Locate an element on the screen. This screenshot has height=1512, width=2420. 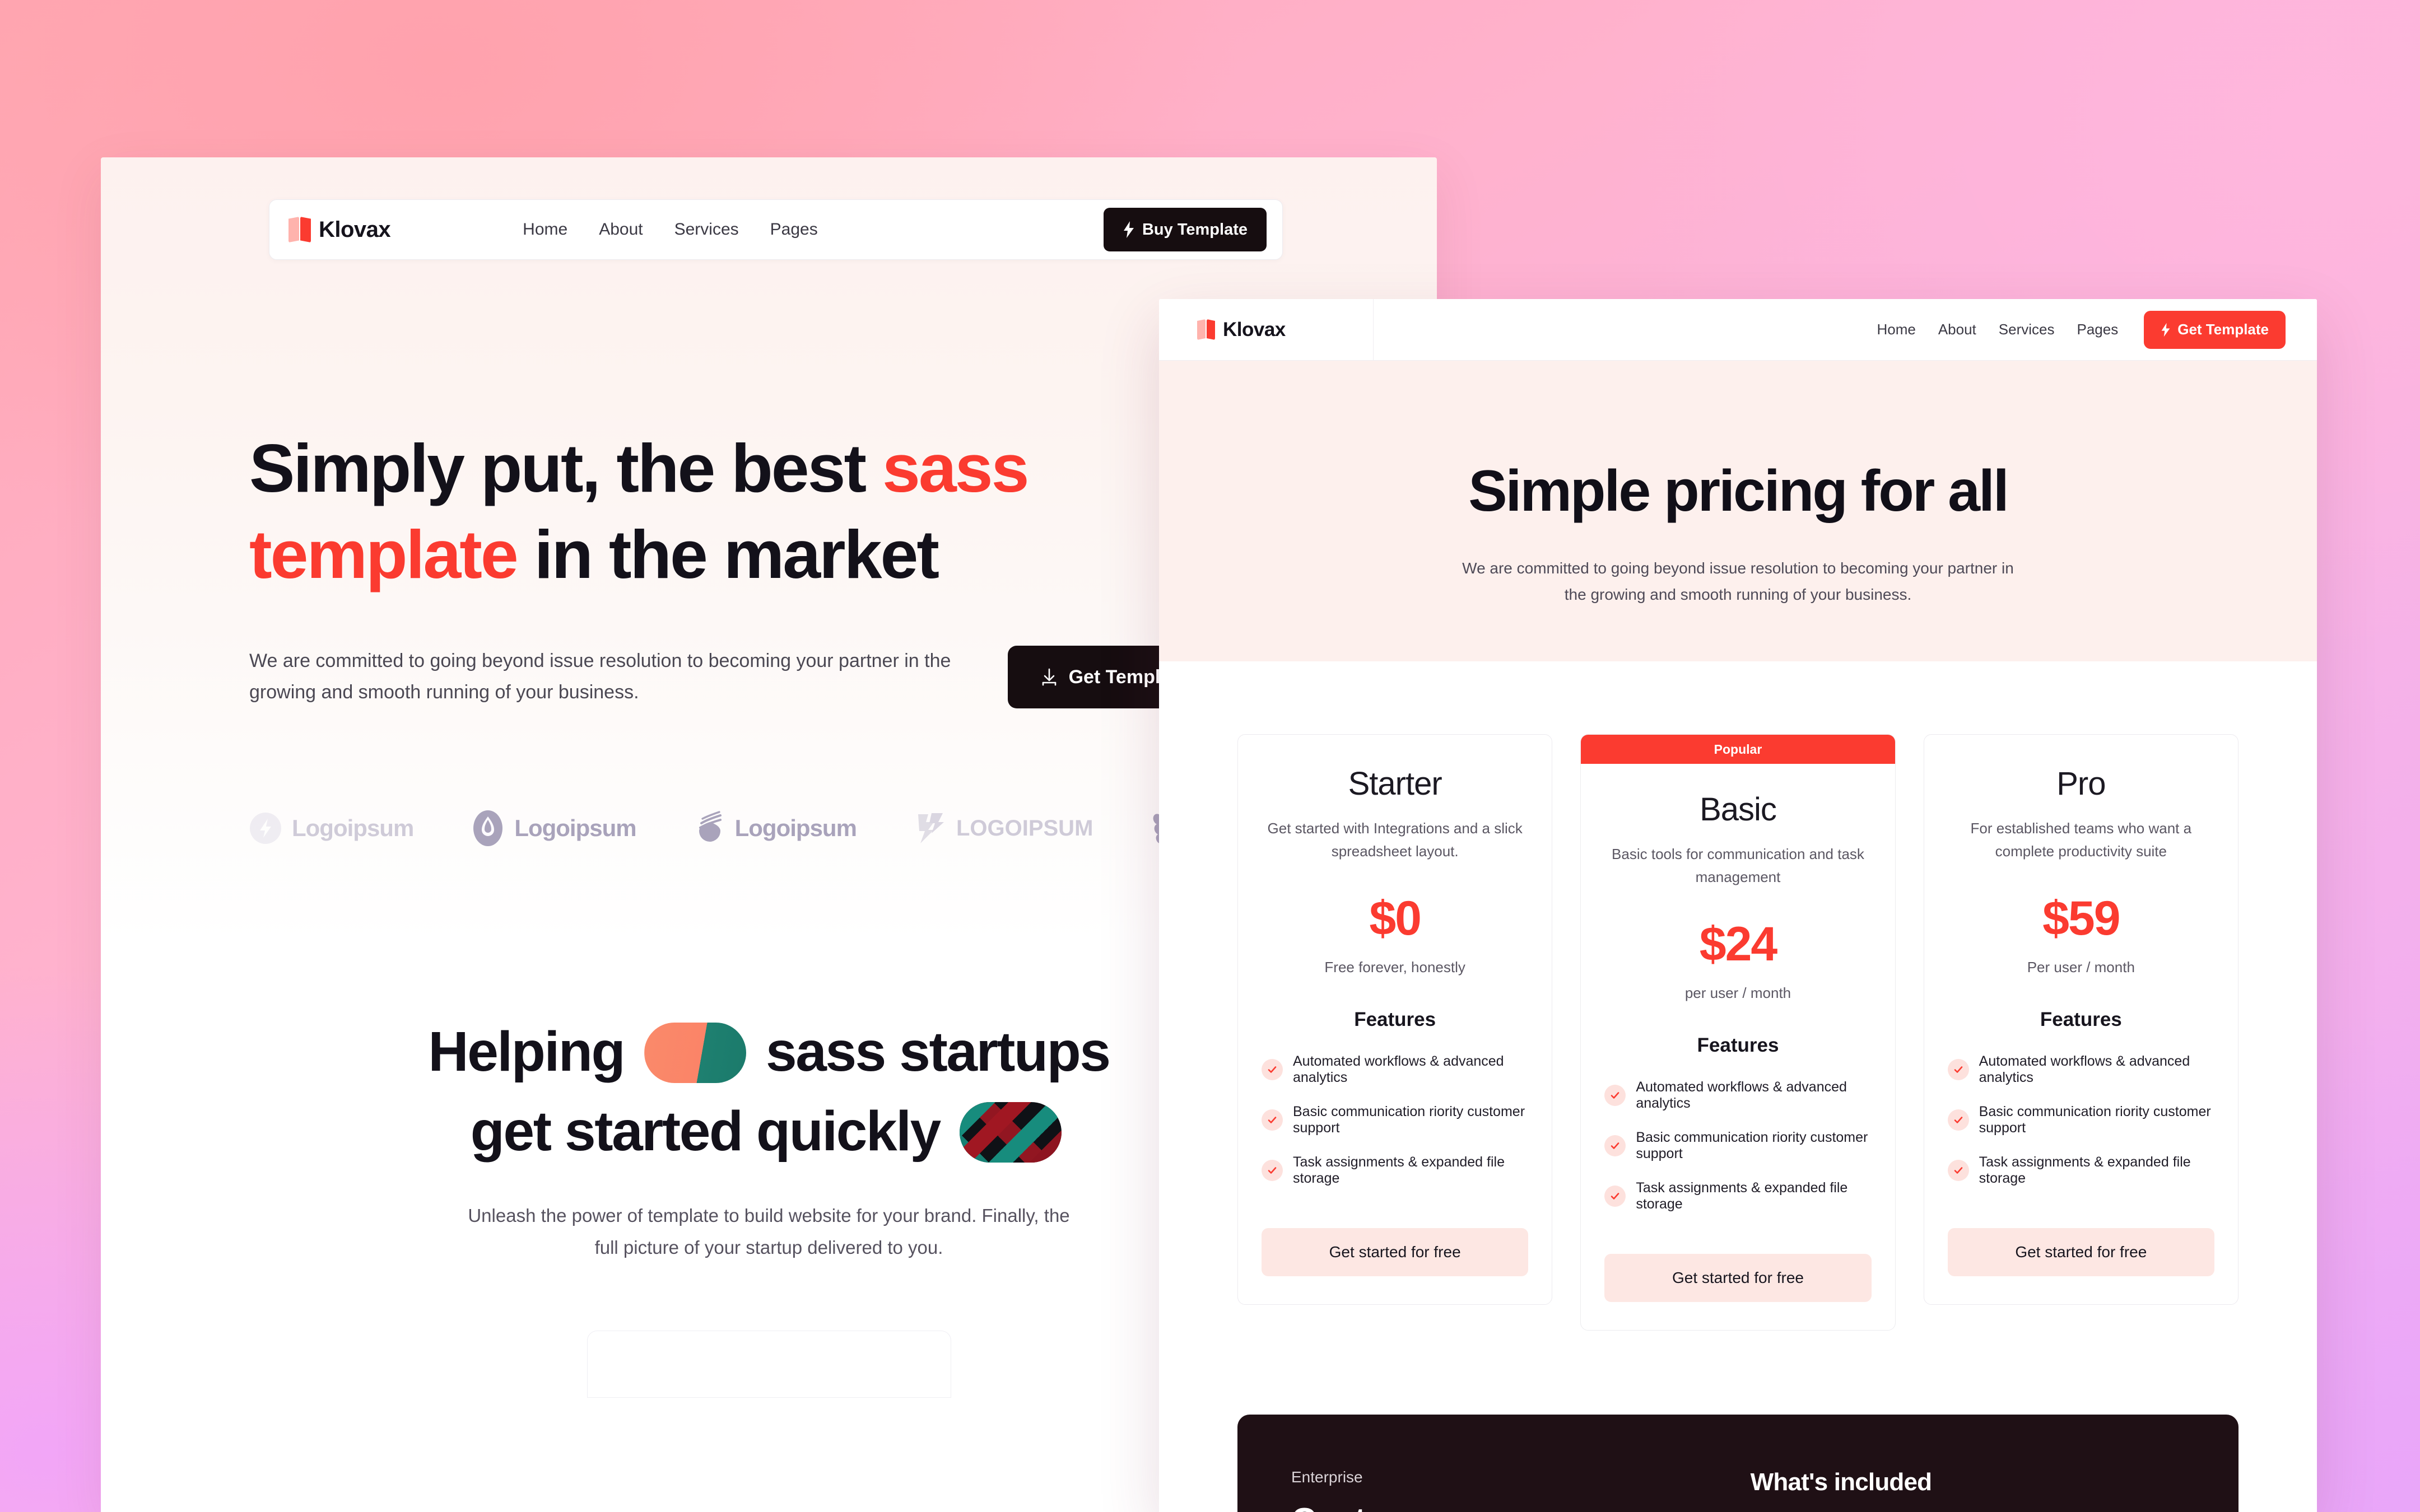
brand-logo: Klovax is located at coordinates (340, 230).